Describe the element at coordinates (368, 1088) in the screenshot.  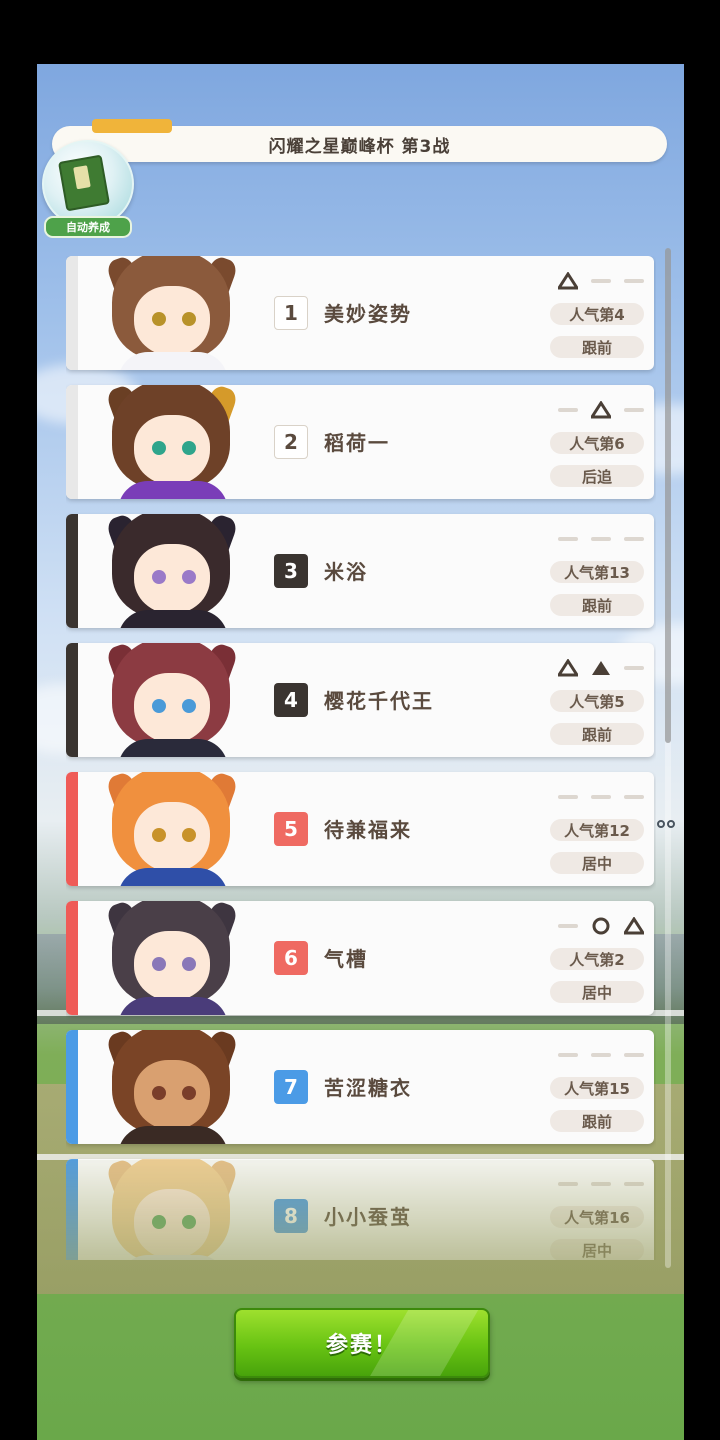
I see `uma-name: 苦涩糖衣` at that location.